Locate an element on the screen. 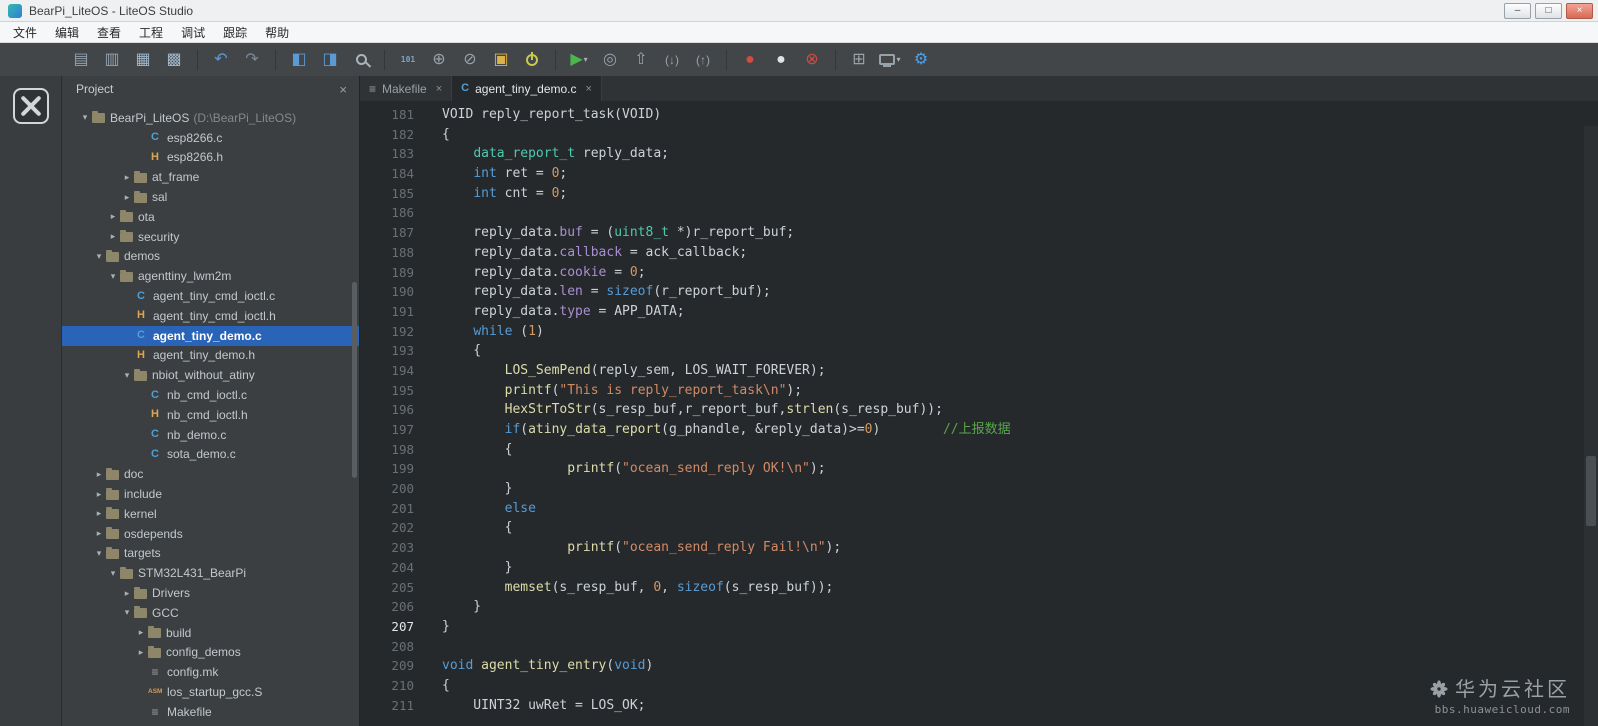 This screenshot has width=1598, height=726. record-button: ● is located at coordinates (750, 60).